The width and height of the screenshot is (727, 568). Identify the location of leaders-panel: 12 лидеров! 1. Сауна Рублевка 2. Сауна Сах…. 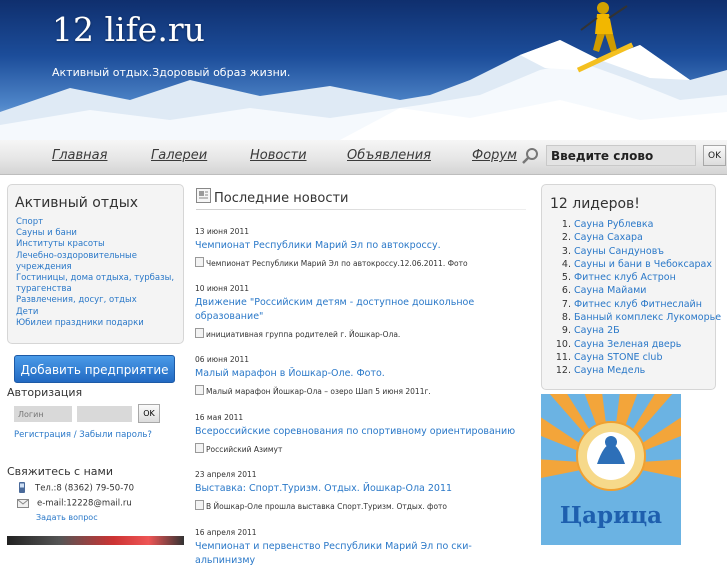
(631, 287).